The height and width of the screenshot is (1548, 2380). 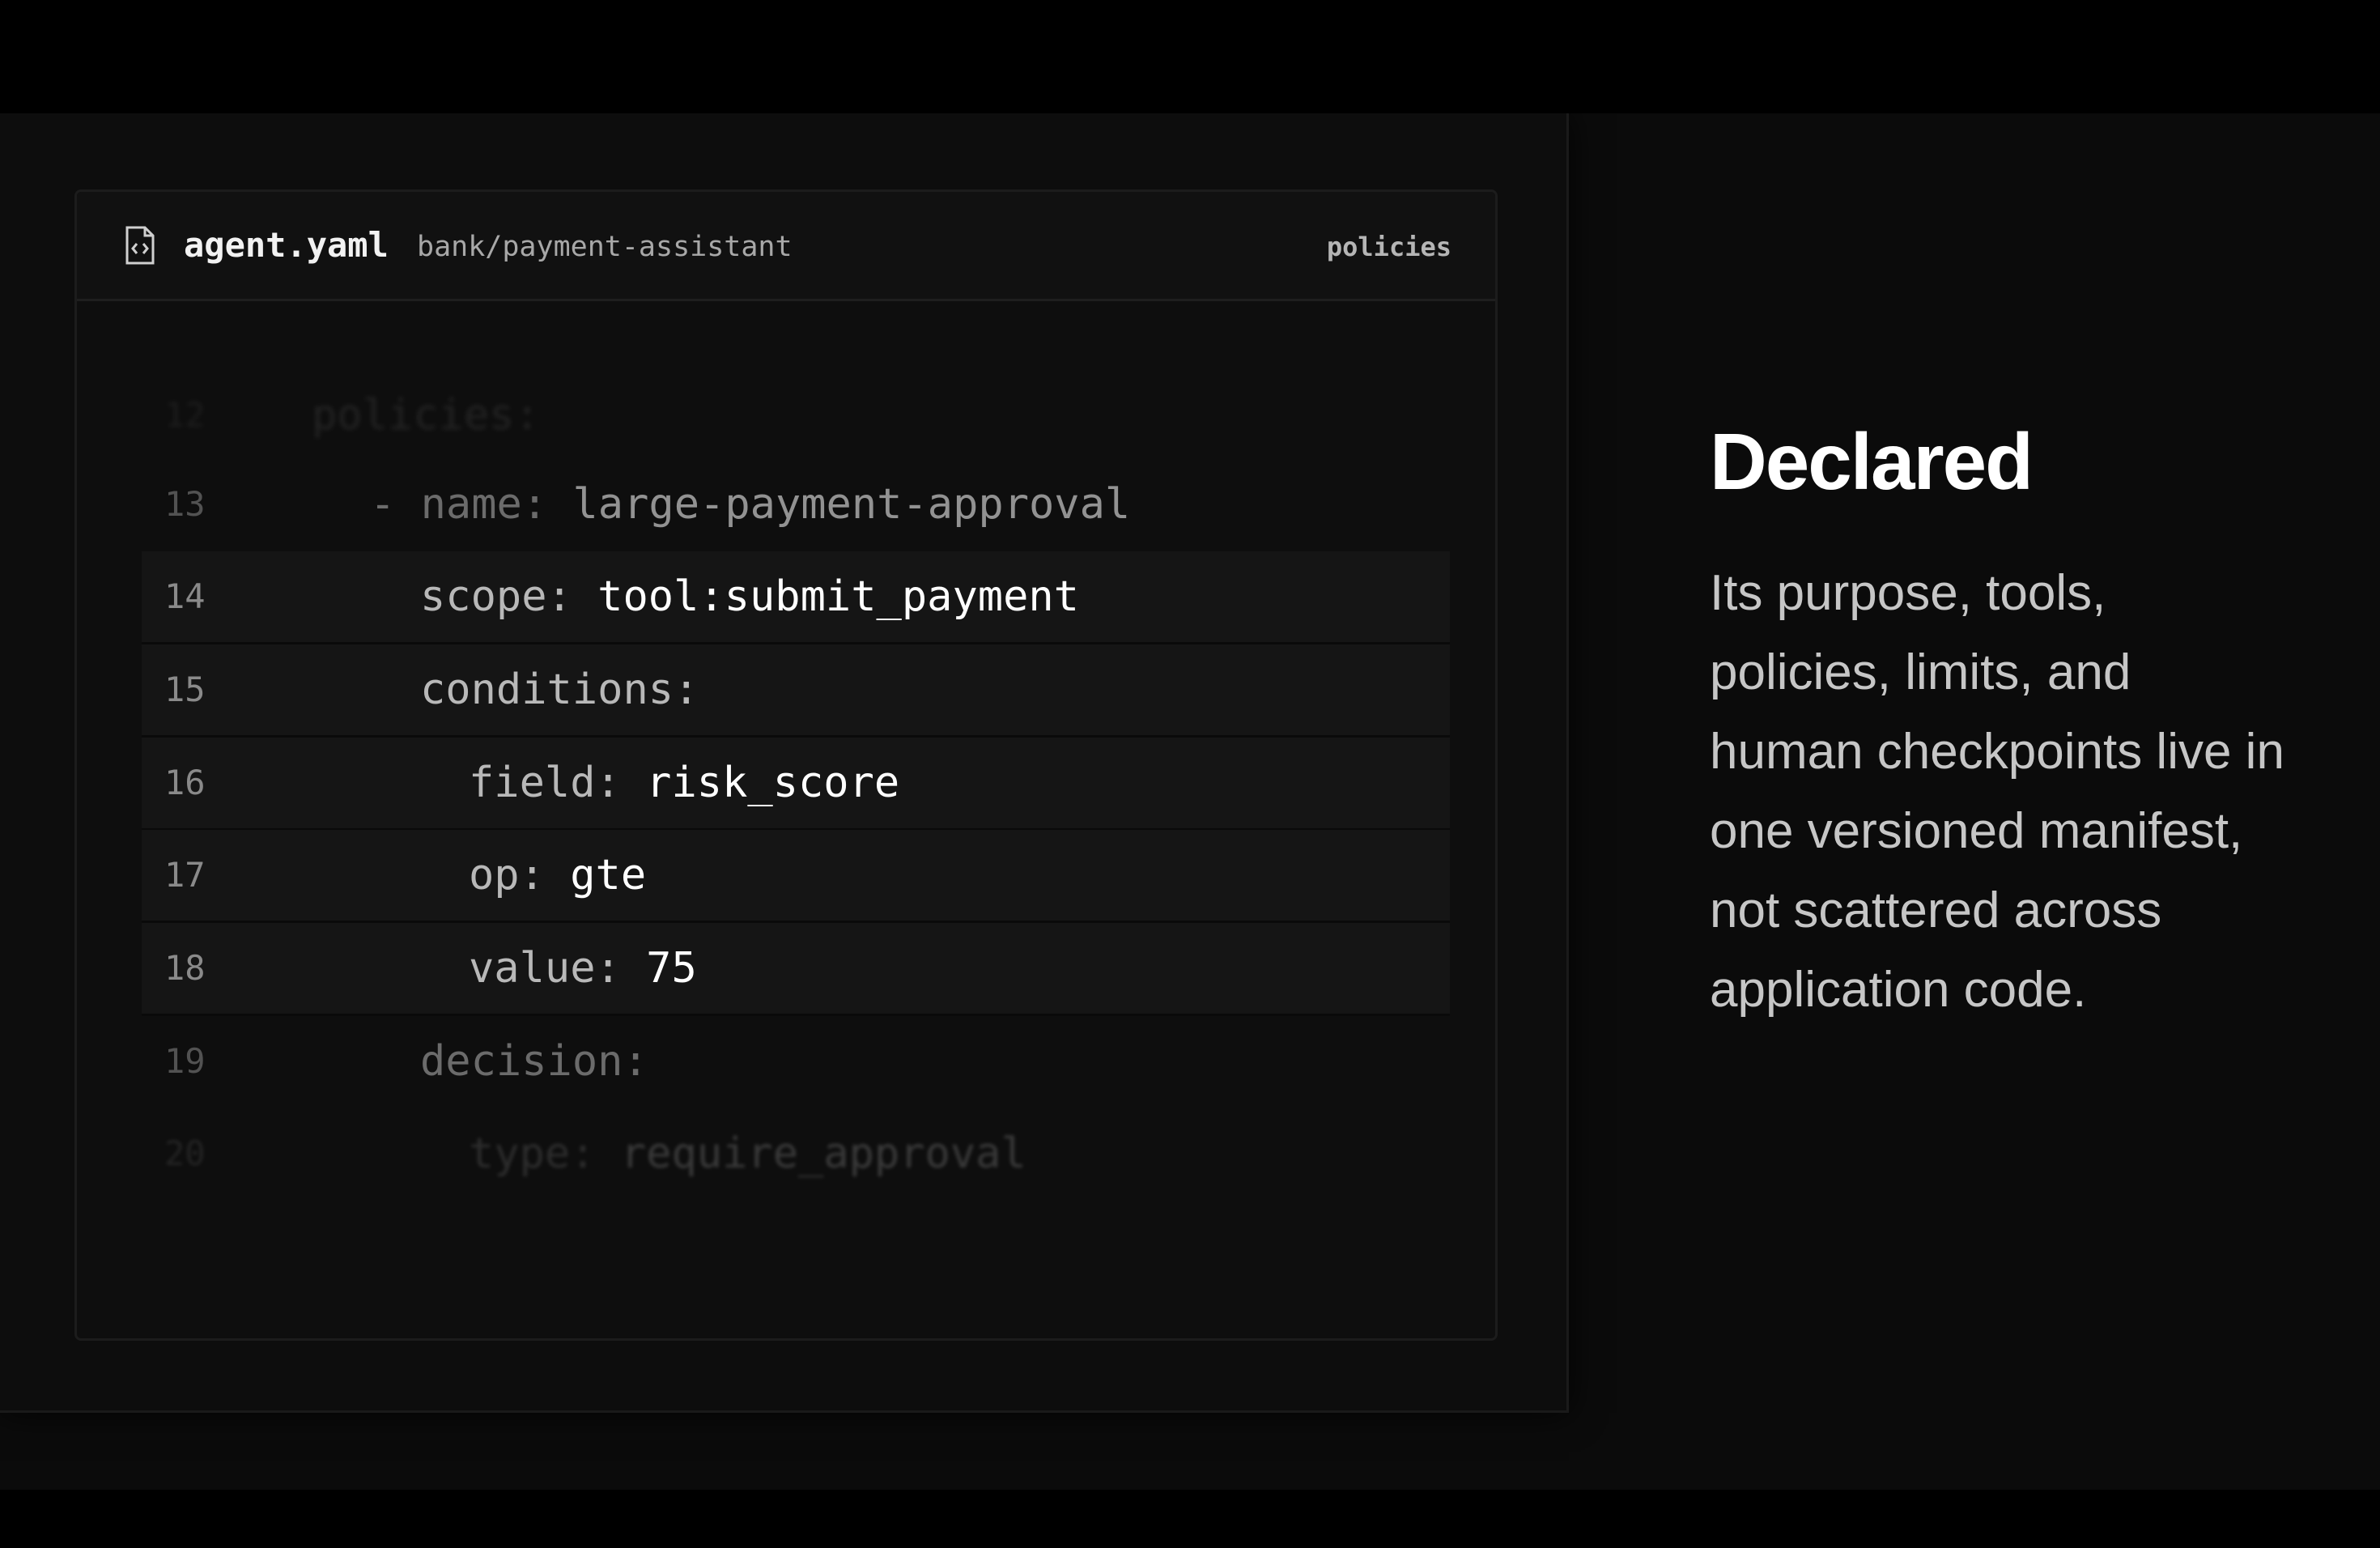 What do you see at coordinates (185, 504) in the screenshot?
I see `line-number: 13` at bounding box center [185, 504].